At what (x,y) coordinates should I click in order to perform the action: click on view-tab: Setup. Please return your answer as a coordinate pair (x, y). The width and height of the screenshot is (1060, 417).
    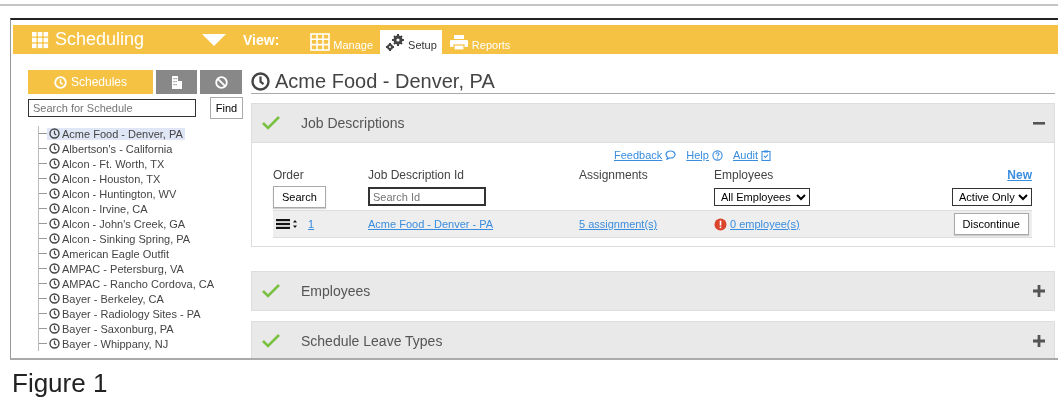
    Looking at the image, I should click on (411, 42).